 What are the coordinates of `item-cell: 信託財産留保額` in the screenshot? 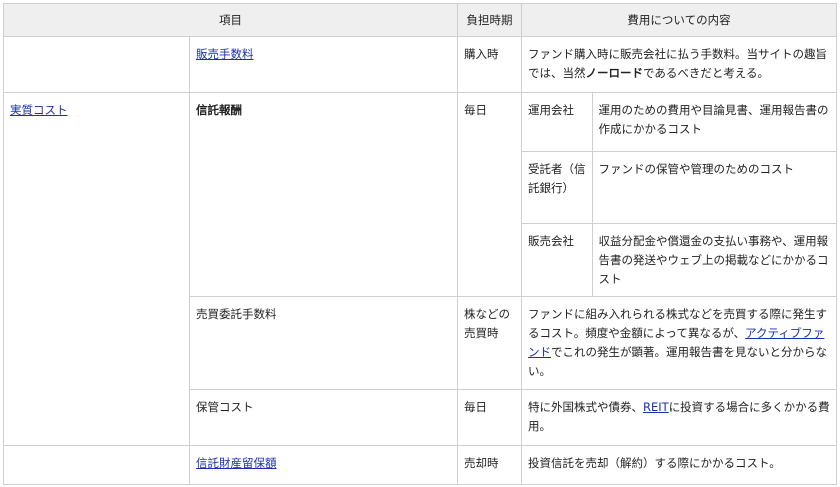 It's located at (323, 465).